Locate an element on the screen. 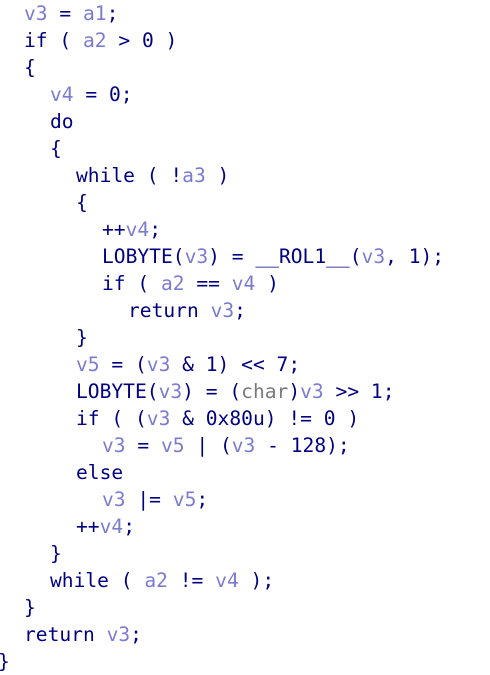  identifier-token: __ROL1__ is located at coordinates (302, 256).